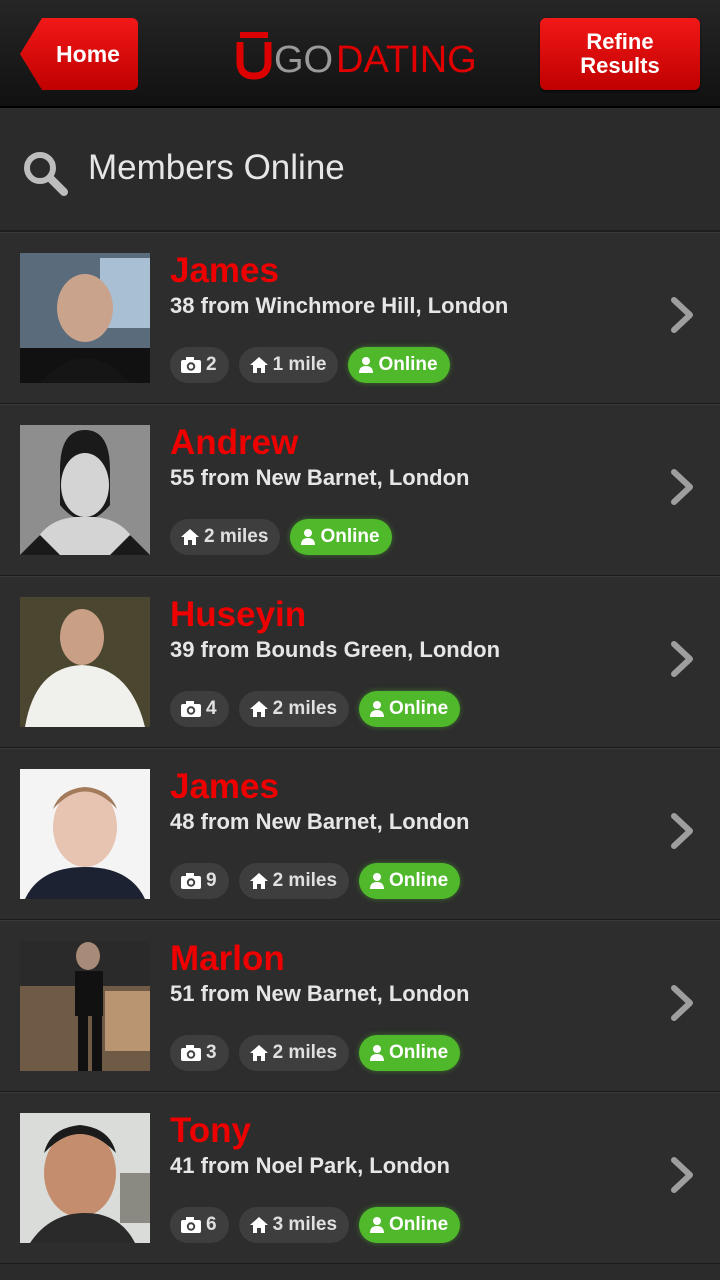 The image size is (720, 1280). Describe the element at coordinates (303, 59) in the screenshot. I see `logo-prefix: GO` at that location.